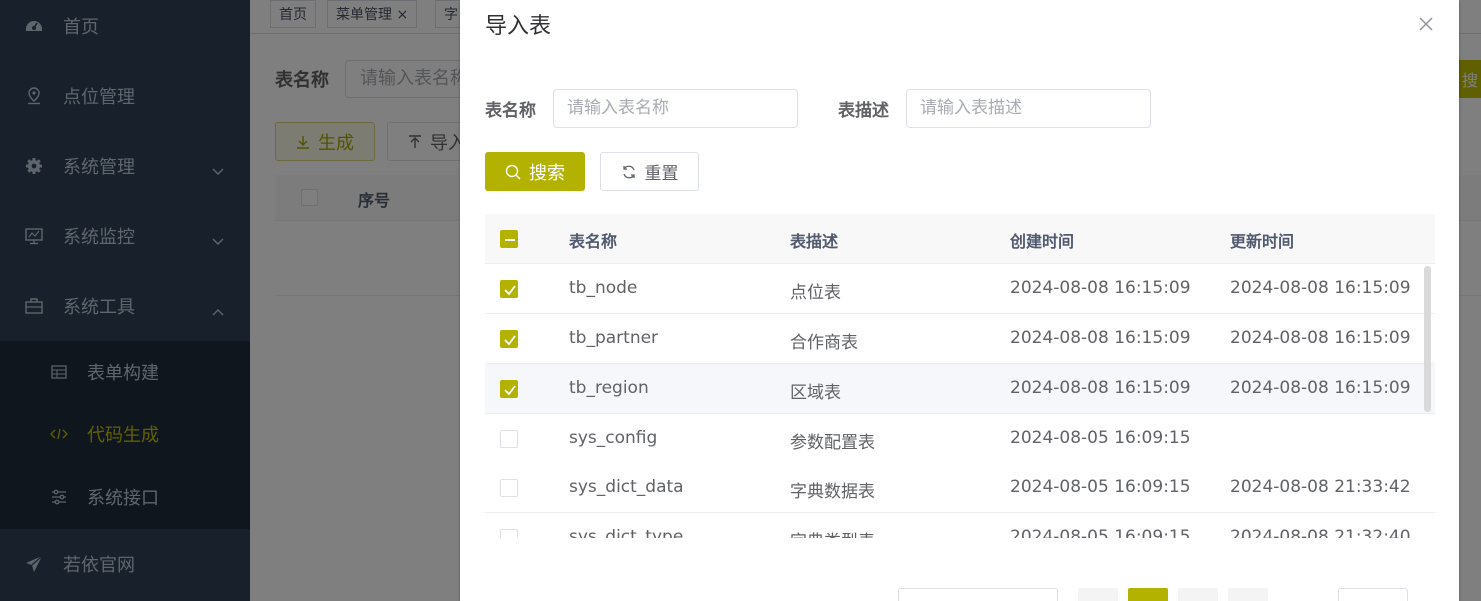 The height and width of the screenshot is (601, 1481). I want to click on prev-page-button, so click(1098, 594).